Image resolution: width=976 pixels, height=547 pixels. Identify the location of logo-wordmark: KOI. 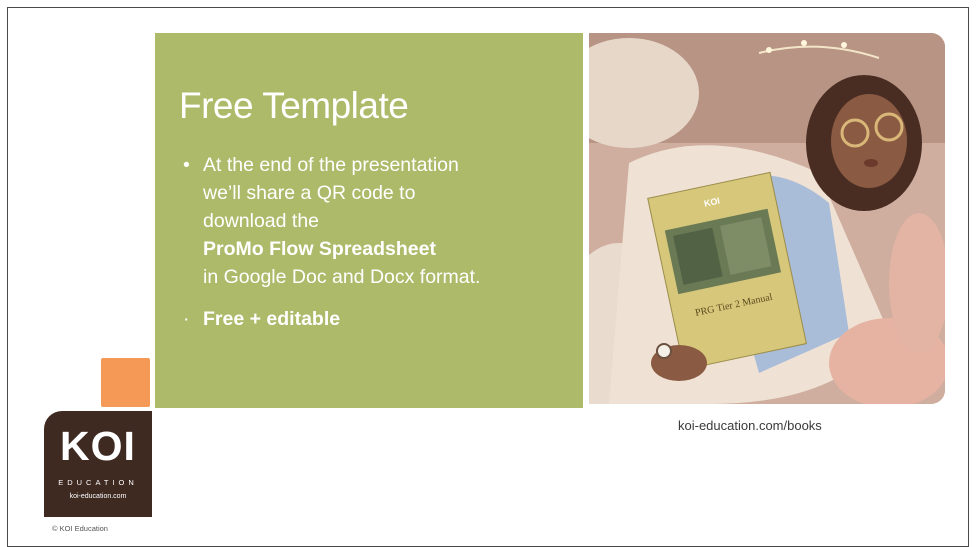
(98, 446).